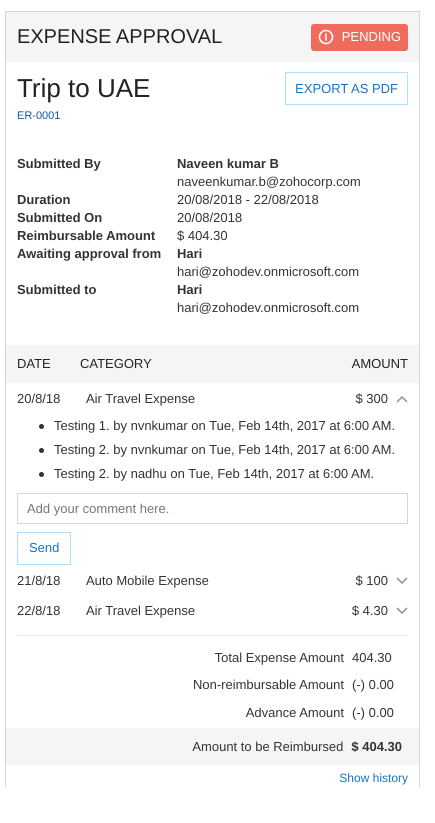 Image resolution: width=435 pixels, height=823 pixels. What do you see at coordinates (89, 253) in the screenshot?
I see `detail-label: Awaiting approval from` at bounding box center [89, 253].